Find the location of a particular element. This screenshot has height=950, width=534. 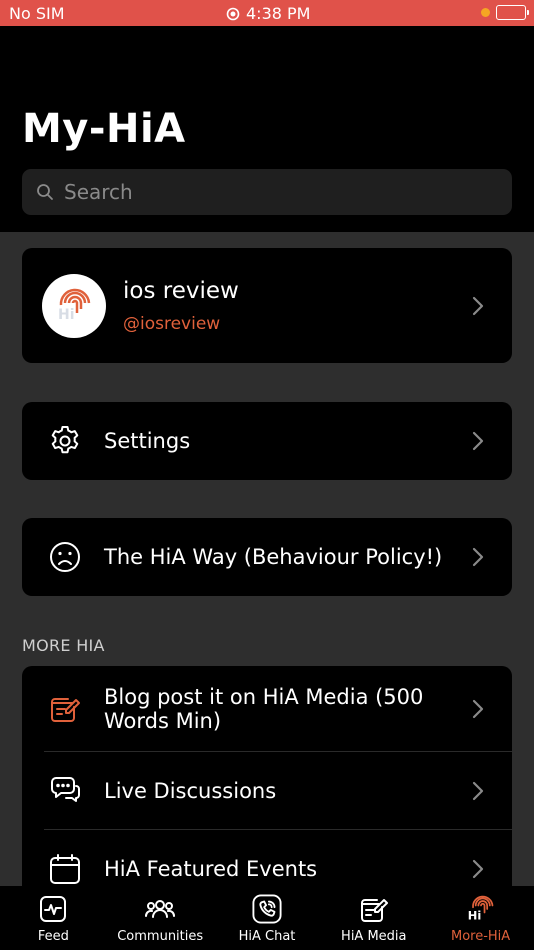

tab-label: Feed is located at coordinates (53, 936).